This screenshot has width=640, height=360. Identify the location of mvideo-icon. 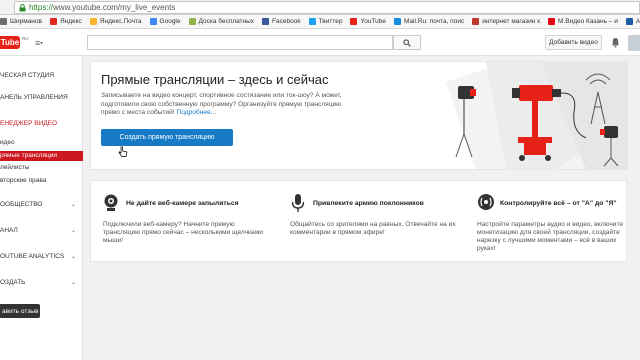
(552, 21).